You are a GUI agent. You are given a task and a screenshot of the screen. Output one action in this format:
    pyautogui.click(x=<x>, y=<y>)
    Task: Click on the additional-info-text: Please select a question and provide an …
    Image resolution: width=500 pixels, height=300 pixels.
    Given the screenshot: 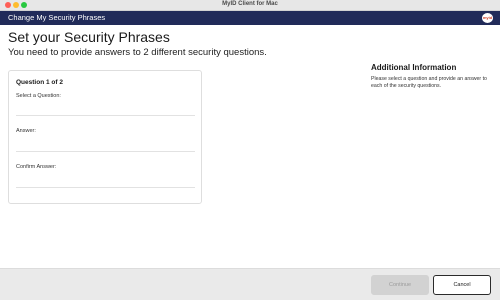 What is the action you would take?
    pyautogui.click(x=429, y=82)
    